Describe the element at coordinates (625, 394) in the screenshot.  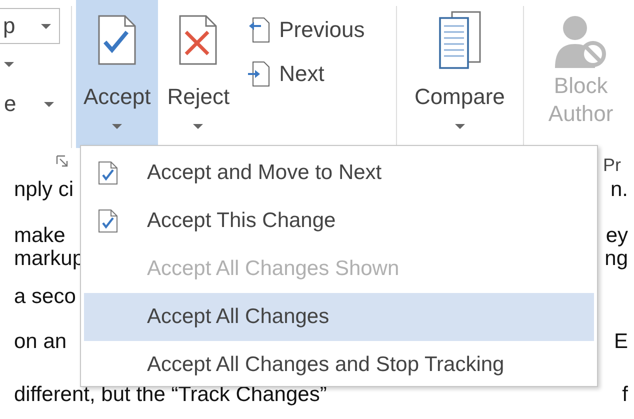
I see `document-text: f` at that location.